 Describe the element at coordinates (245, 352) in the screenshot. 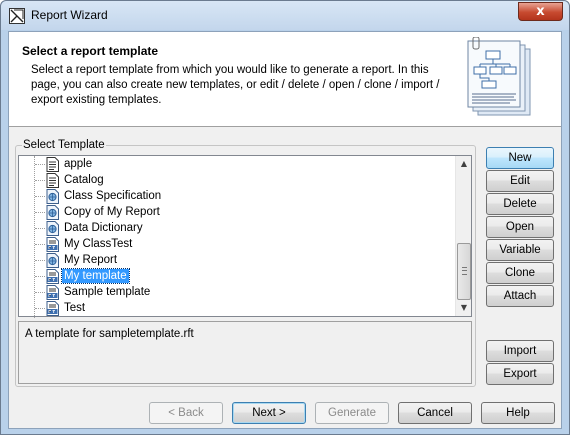

I see `template-description: A template for sampletemplate.rft` at that location.